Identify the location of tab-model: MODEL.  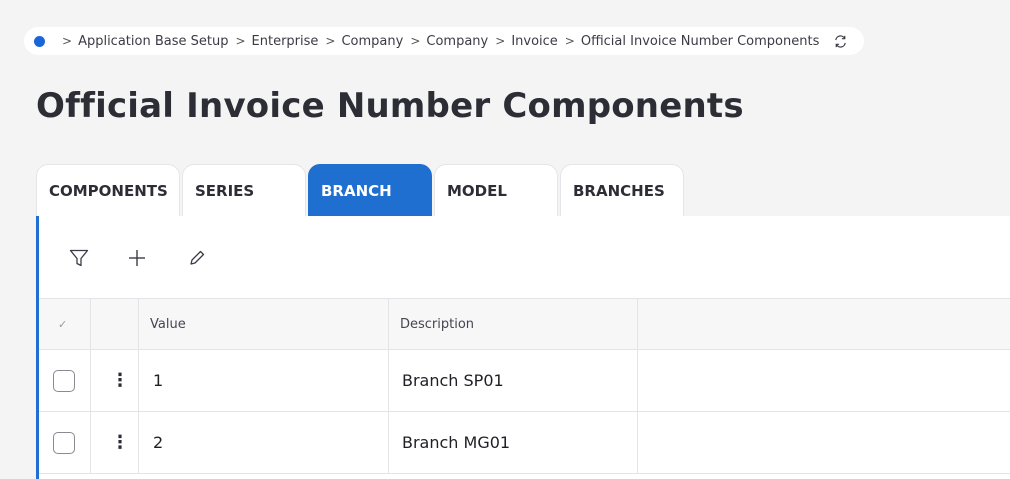
(496, 190).